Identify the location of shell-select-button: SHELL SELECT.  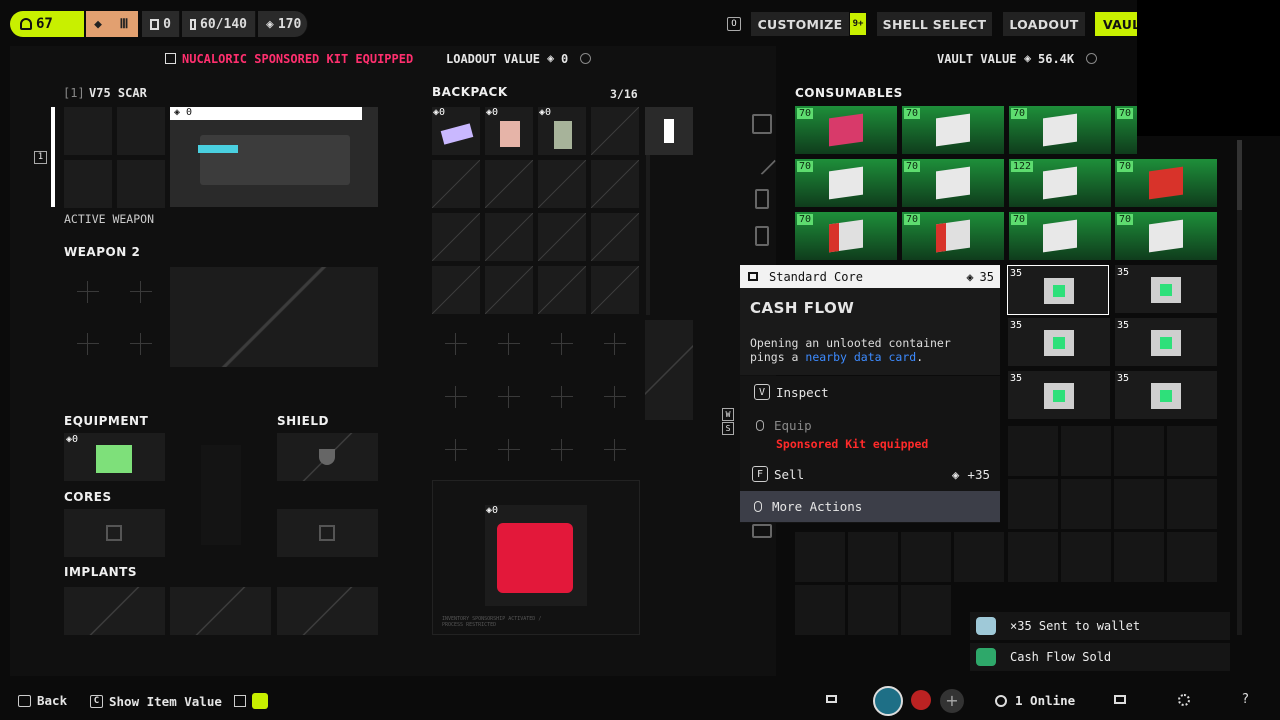
(934, 24).